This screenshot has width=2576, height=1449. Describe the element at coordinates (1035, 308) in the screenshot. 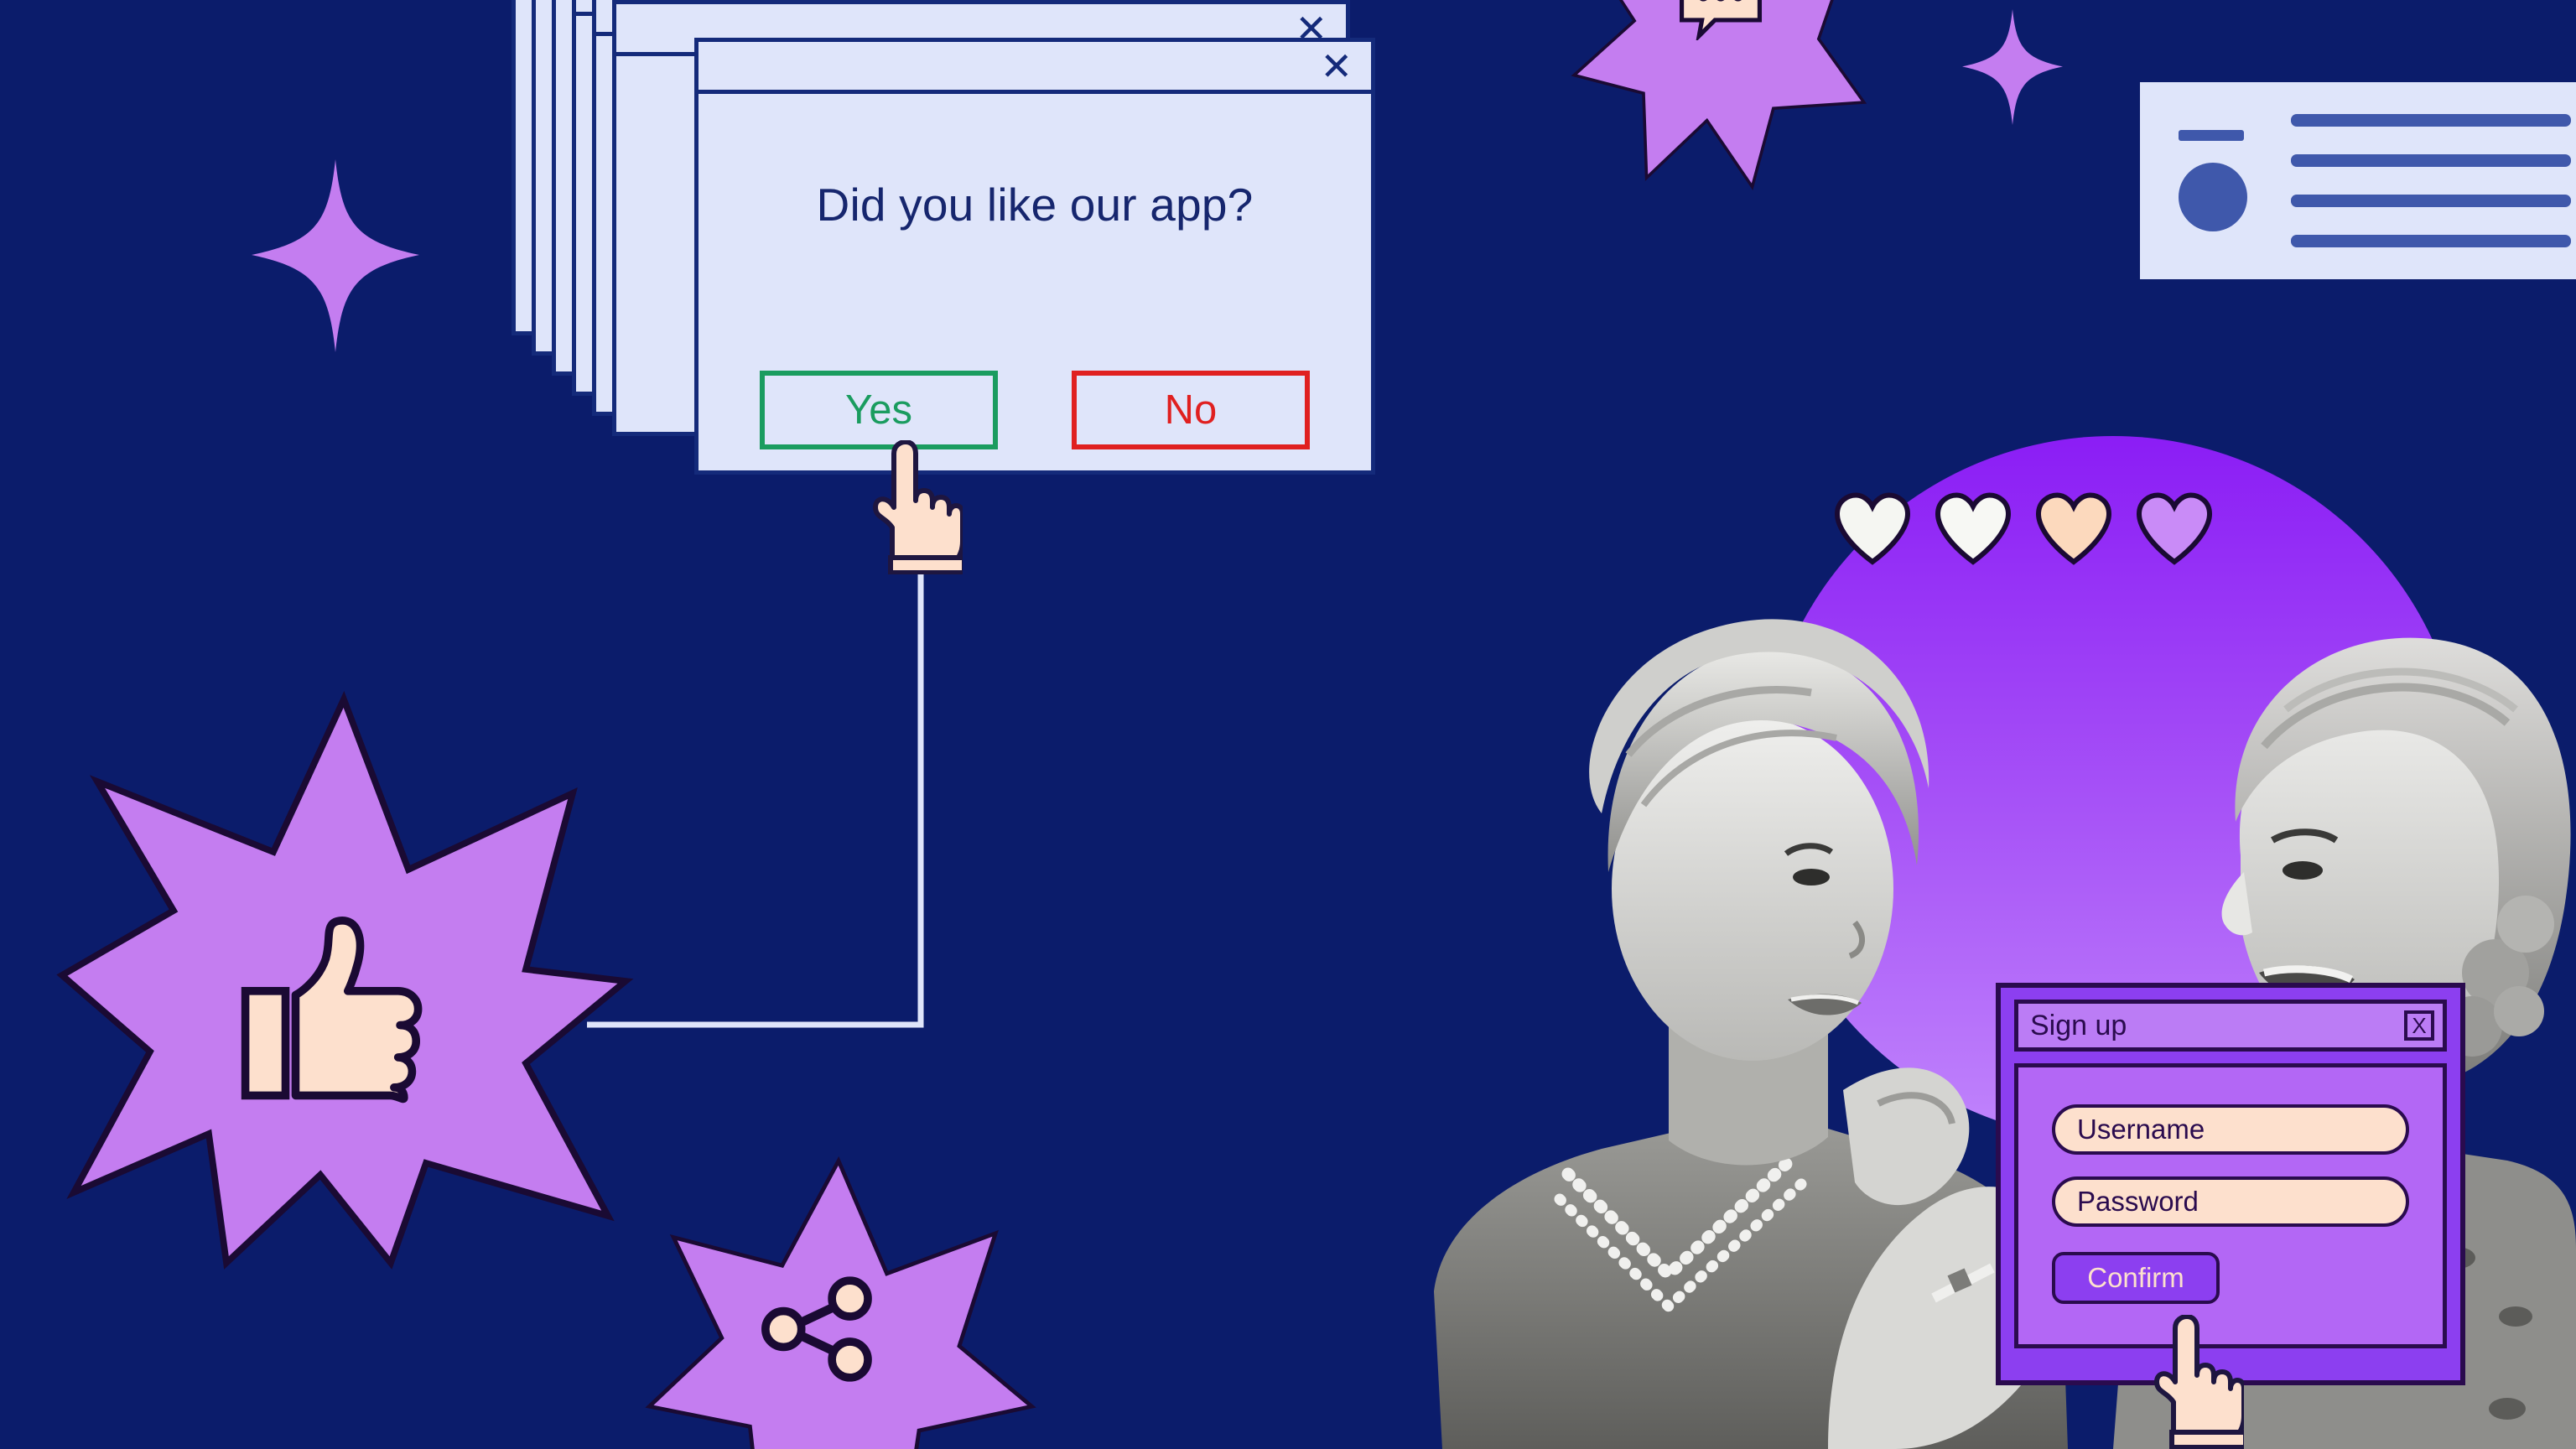

I see `dialog-body: Did you like our app? Yes No` at that location.